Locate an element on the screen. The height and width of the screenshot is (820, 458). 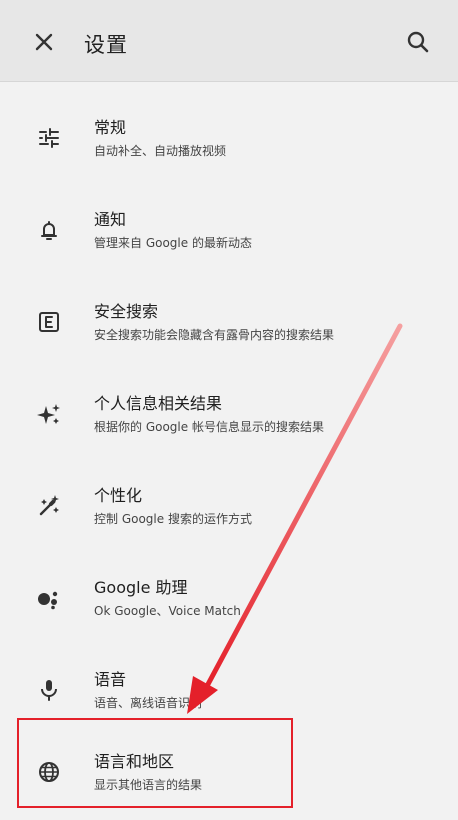
settings-item-desc: 根据你的 Google 帐号信息显示的搜索结果 is located at coordinates (209, 427).